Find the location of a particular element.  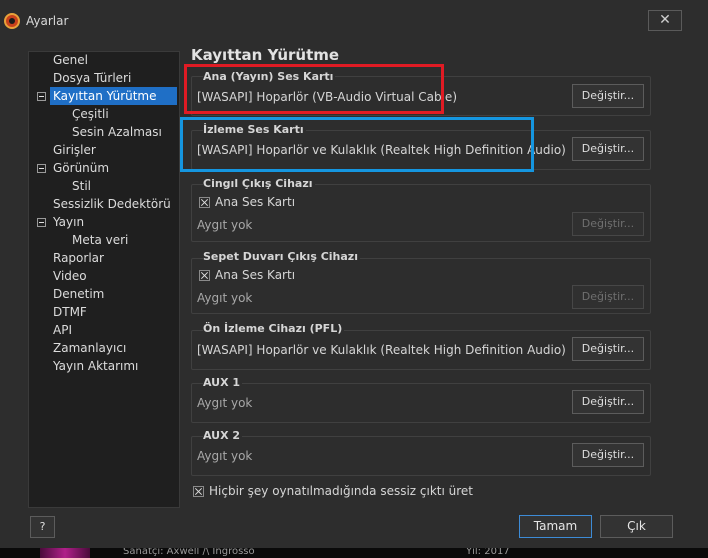

nav-item-zamanlayici: Zamanlayıcı is located at coordinates (89, 348).